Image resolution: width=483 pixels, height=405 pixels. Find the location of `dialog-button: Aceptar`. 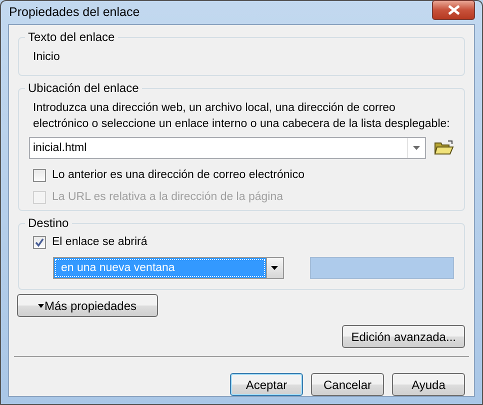

dialog-button: Aceptar is located at coordinates (266, 384).